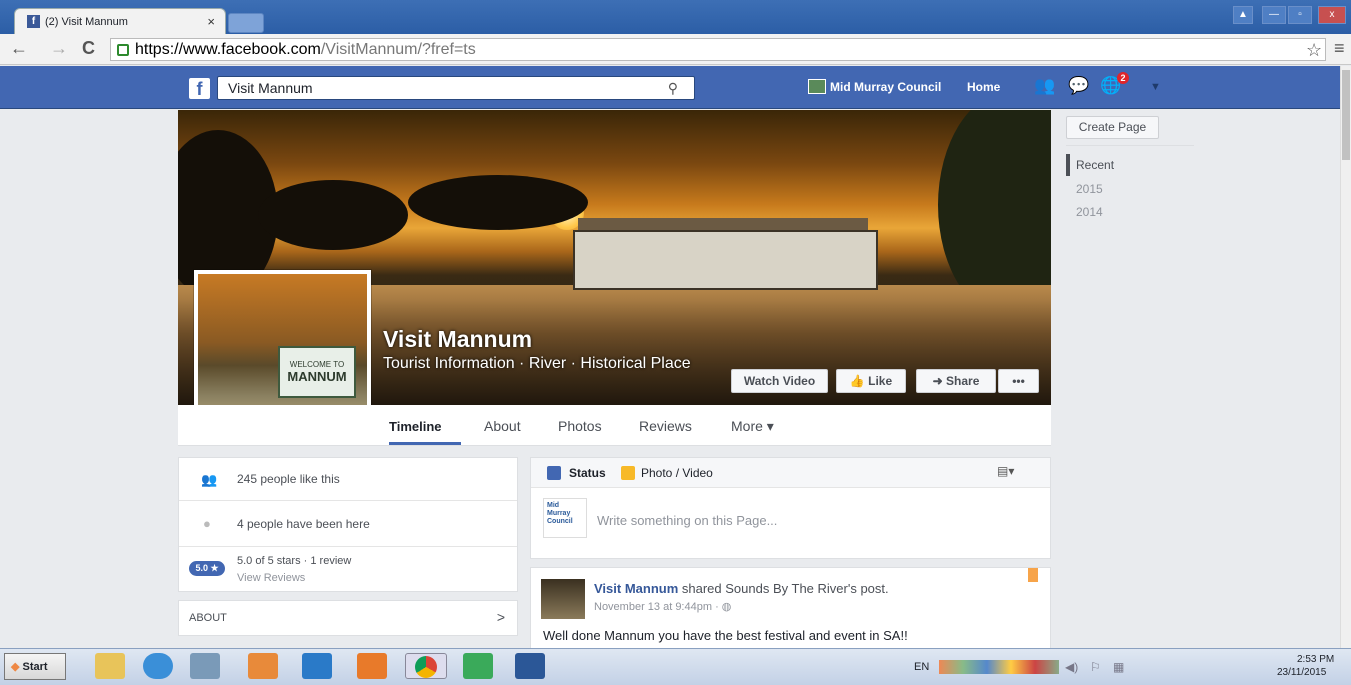 The width and height of the screenshot is (1351, 685). Describe the element at coordinates (939, 381) in the screenshot. I see `share-arrow-icon: ➜` at that location.